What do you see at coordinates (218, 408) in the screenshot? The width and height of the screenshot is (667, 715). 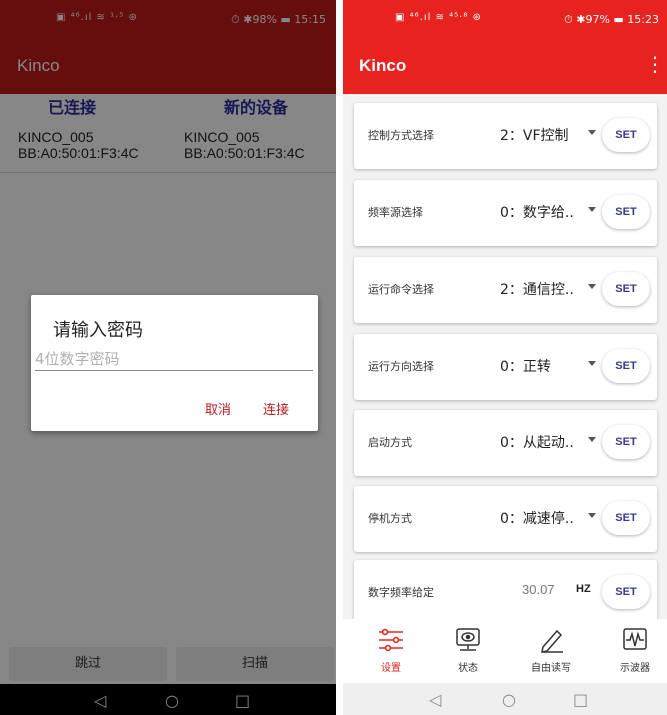 I see `cancel-button: 取消` at bounding box center [218, 408].